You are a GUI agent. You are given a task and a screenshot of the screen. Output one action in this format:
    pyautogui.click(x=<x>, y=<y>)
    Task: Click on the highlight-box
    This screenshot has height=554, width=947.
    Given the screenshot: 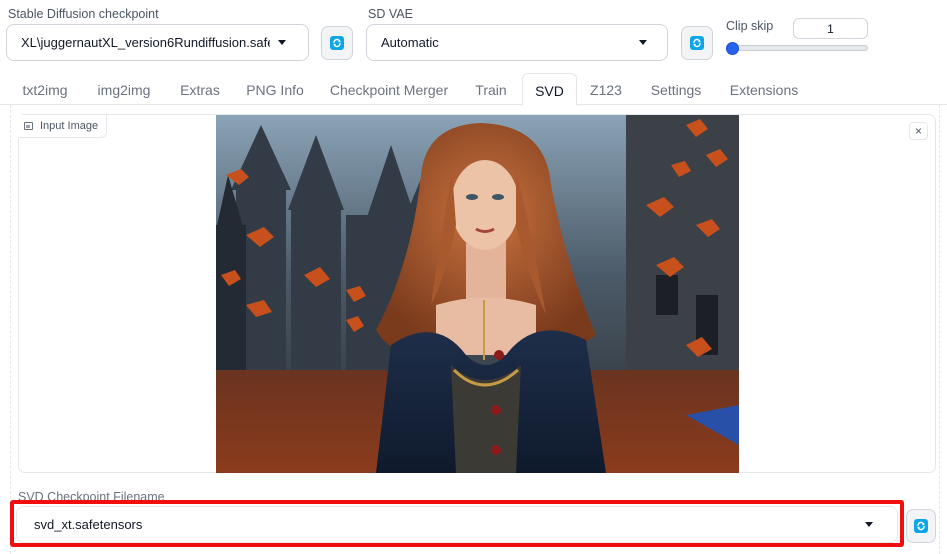 What is the action you would take?
    pyautogui.click(x=457, y=523)
    